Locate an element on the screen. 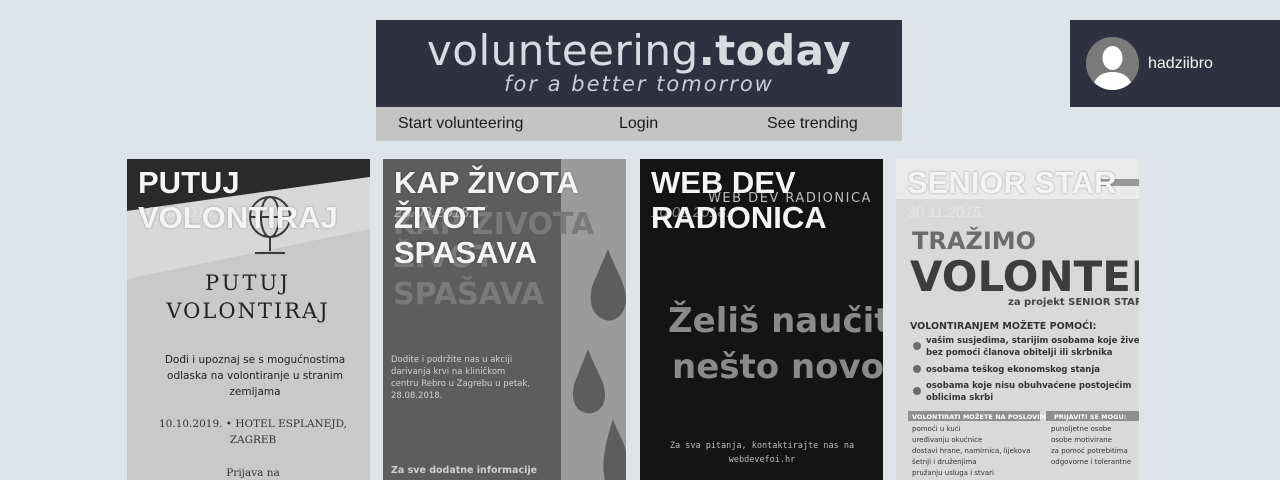  event-title: KAP ŽIVOTA ŽIVOT SPASAVA is located at coordinates (507, 217).